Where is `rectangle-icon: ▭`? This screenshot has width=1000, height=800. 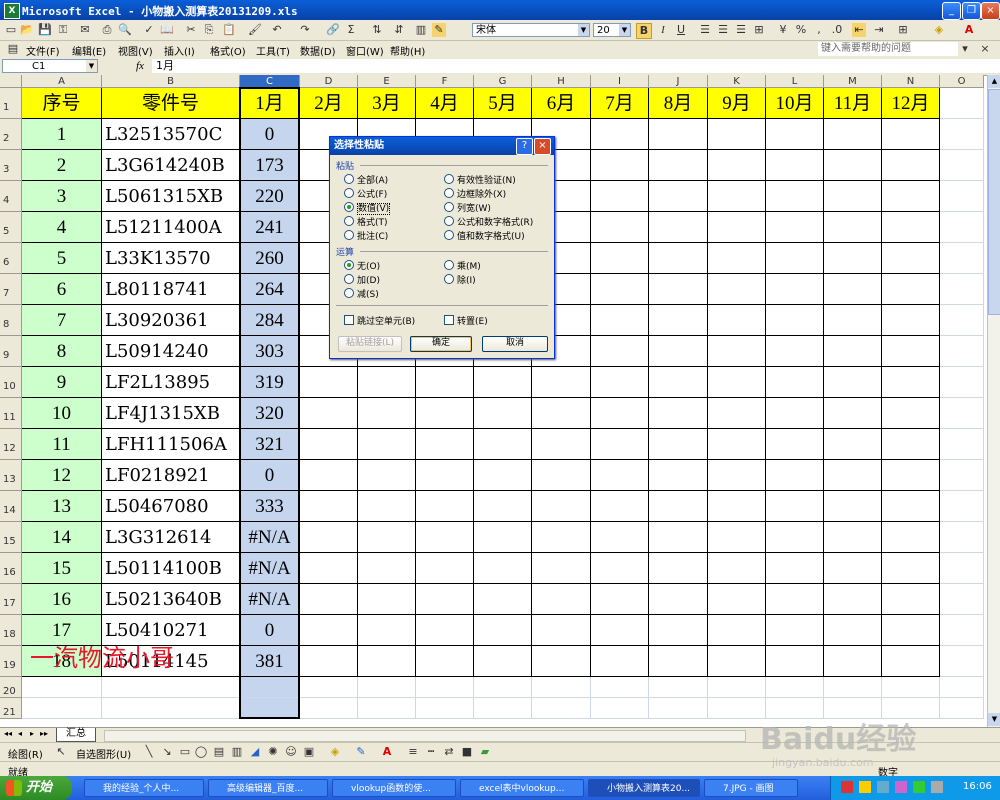 rectangle-icon: ▭ is located at coordinates (185, 752).